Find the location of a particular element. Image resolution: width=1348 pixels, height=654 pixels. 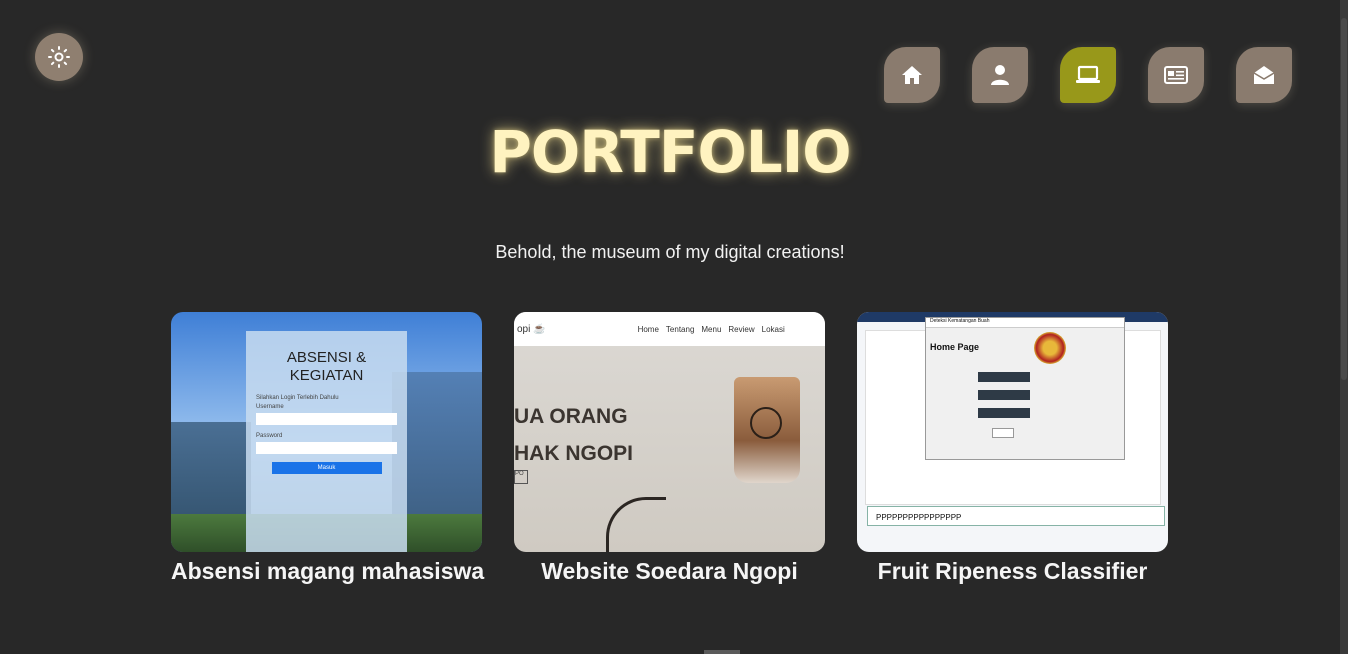

site-logo: opi ☕ is located at coordinates (531, 329).